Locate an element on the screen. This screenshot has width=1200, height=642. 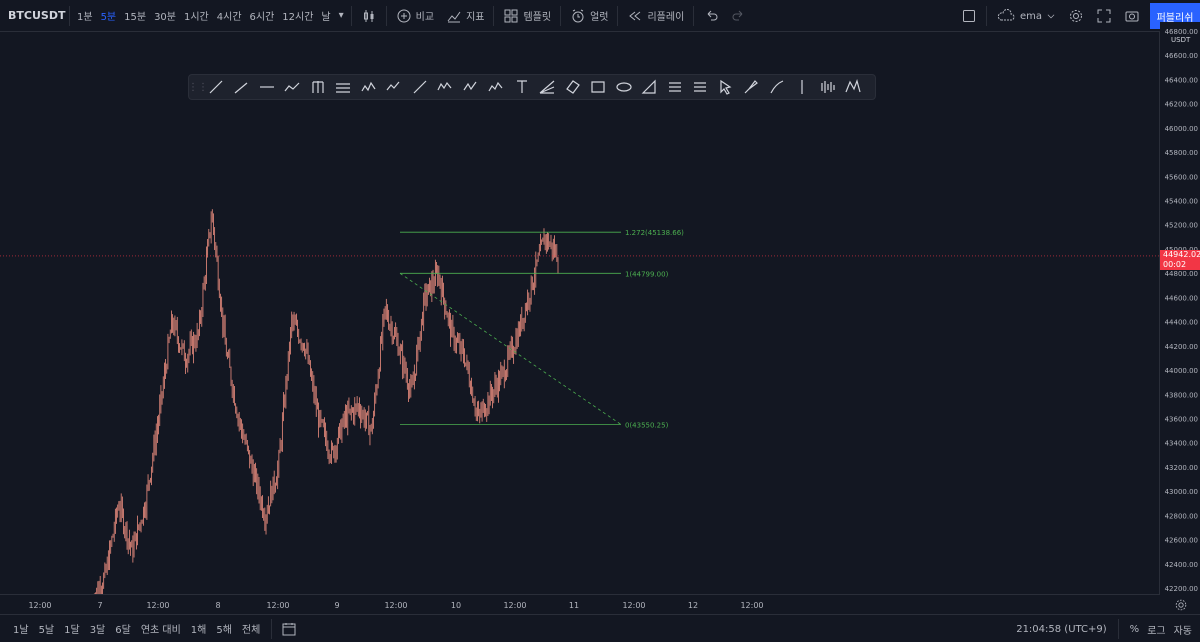
time-tick: 9 is located at coordinates (336, 605).